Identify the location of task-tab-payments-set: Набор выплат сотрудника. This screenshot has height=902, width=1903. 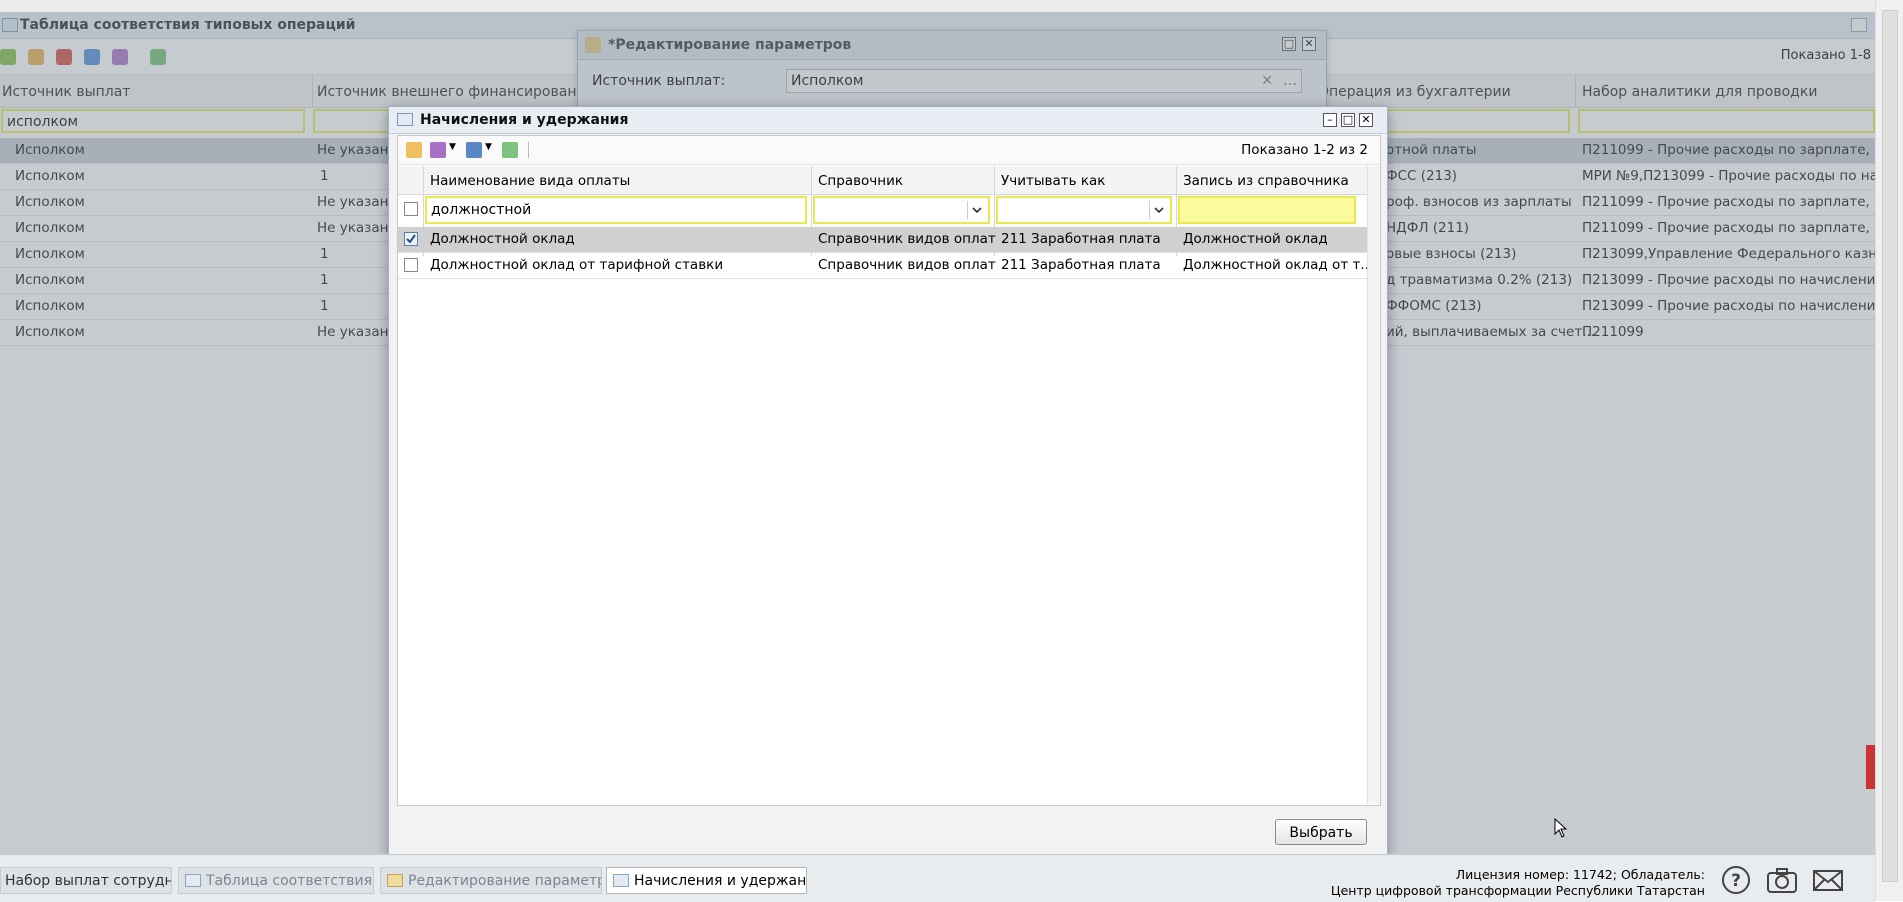
(86, 880).